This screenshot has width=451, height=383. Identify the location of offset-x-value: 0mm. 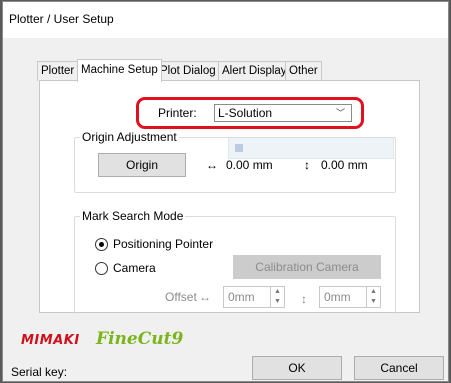
(241, 297).